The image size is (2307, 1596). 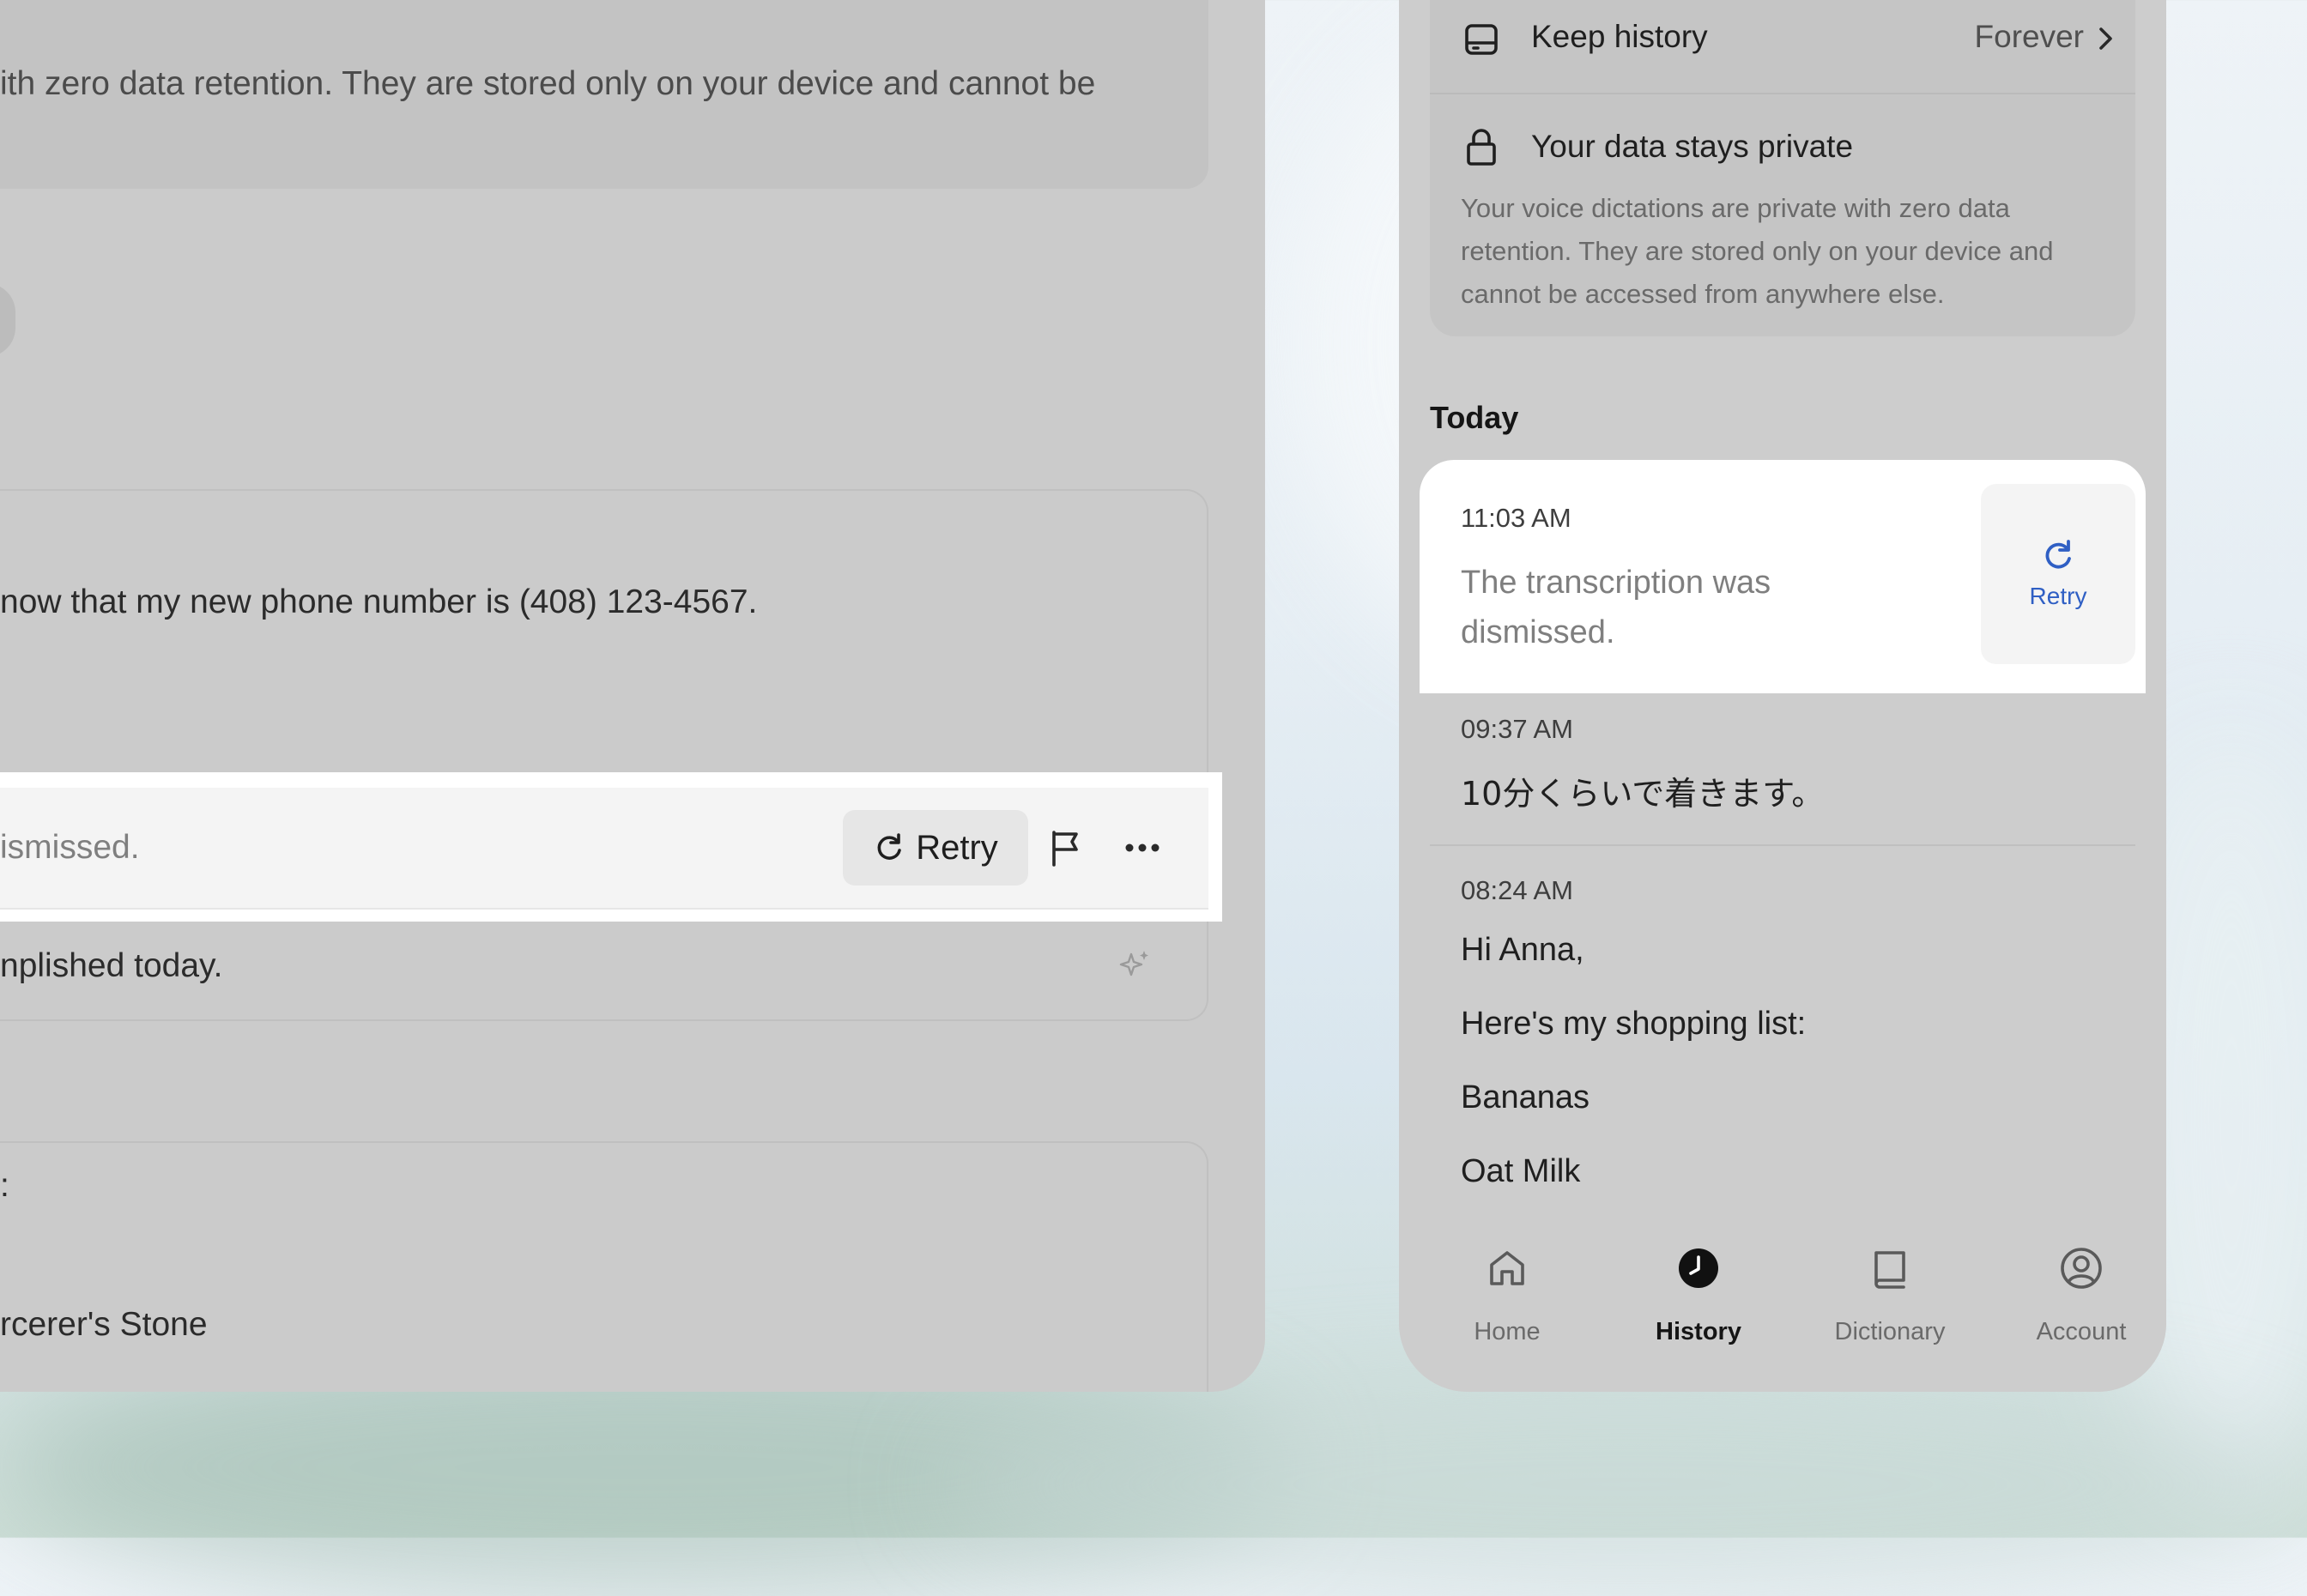 I want to click on entry-time: 08:24 AM, so click(x=1517, y=890).